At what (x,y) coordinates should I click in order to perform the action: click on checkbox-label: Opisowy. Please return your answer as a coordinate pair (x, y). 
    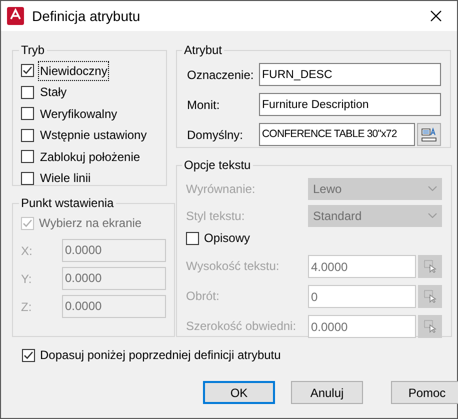
    Looking at the image, I should click on (227, 238).